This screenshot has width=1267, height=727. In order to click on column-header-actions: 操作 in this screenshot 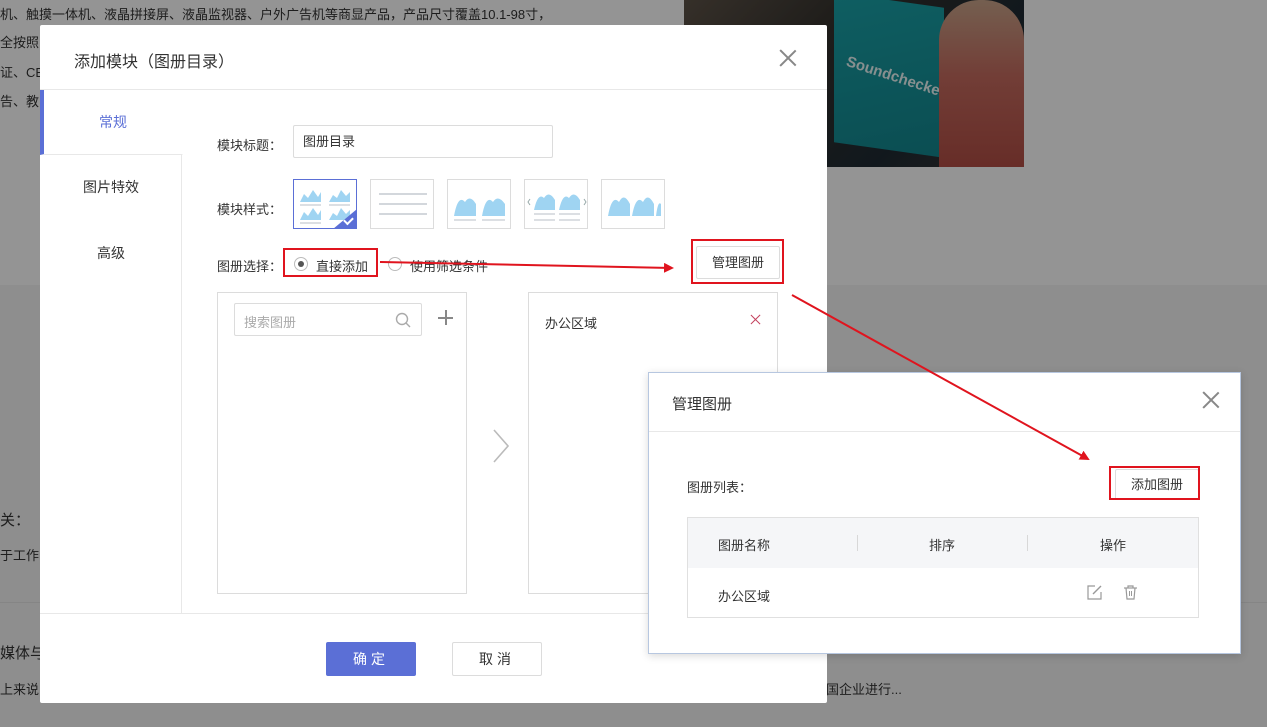, I will do `click(1113, 545)`.